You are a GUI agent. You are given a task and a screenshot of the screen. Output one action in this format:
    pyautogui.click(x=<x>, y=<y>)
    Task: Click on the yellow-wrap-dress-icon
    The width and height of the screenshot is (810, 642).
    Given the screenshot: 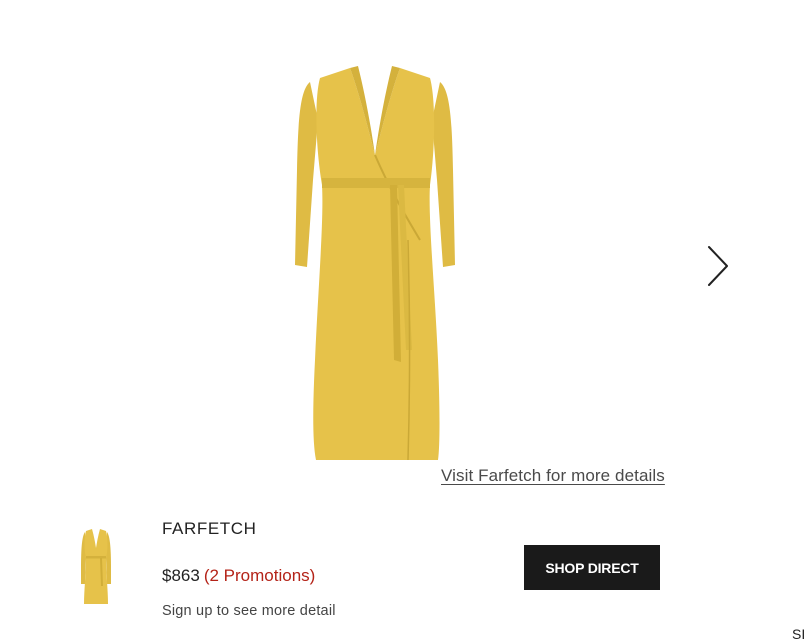 What is the action you would take?
    pyautogui.click(x=375, y=263)
    